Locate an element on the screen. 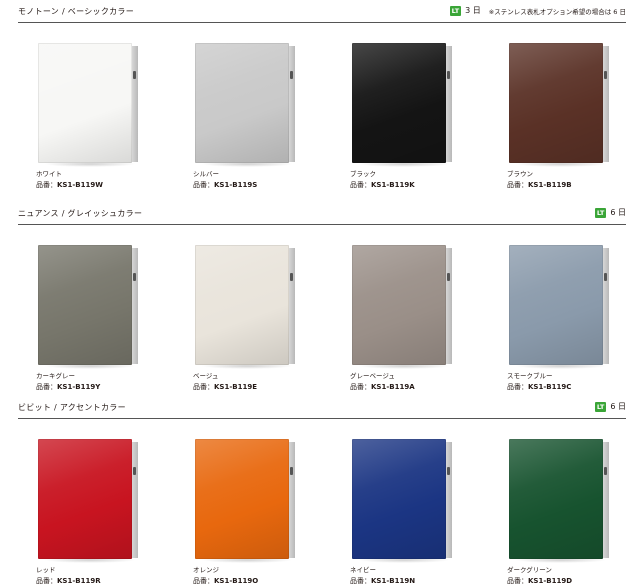 The width and height of the screenshot is (640, 586). product-code-value: KS1-B119O is located at coordinates (236, 581).